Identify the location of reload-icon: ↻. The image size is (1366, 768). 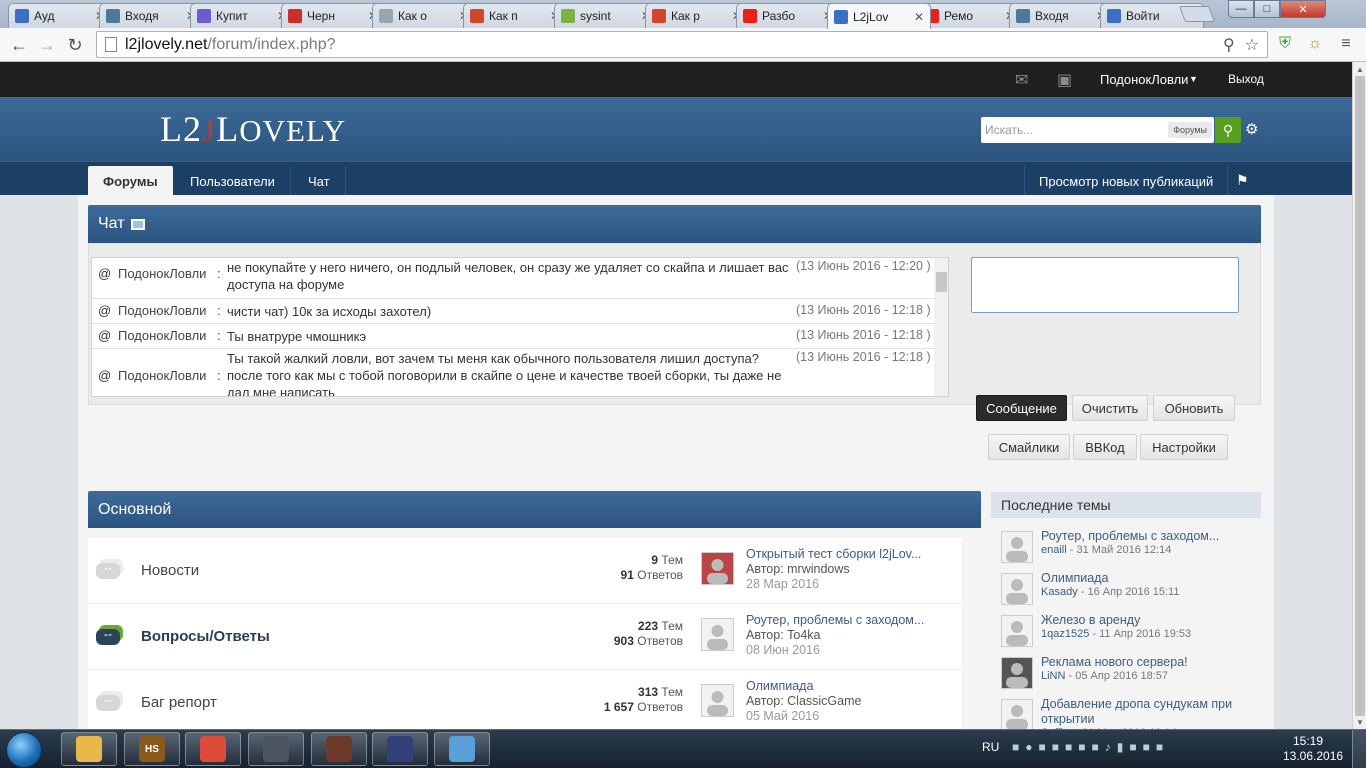
(75, 45).